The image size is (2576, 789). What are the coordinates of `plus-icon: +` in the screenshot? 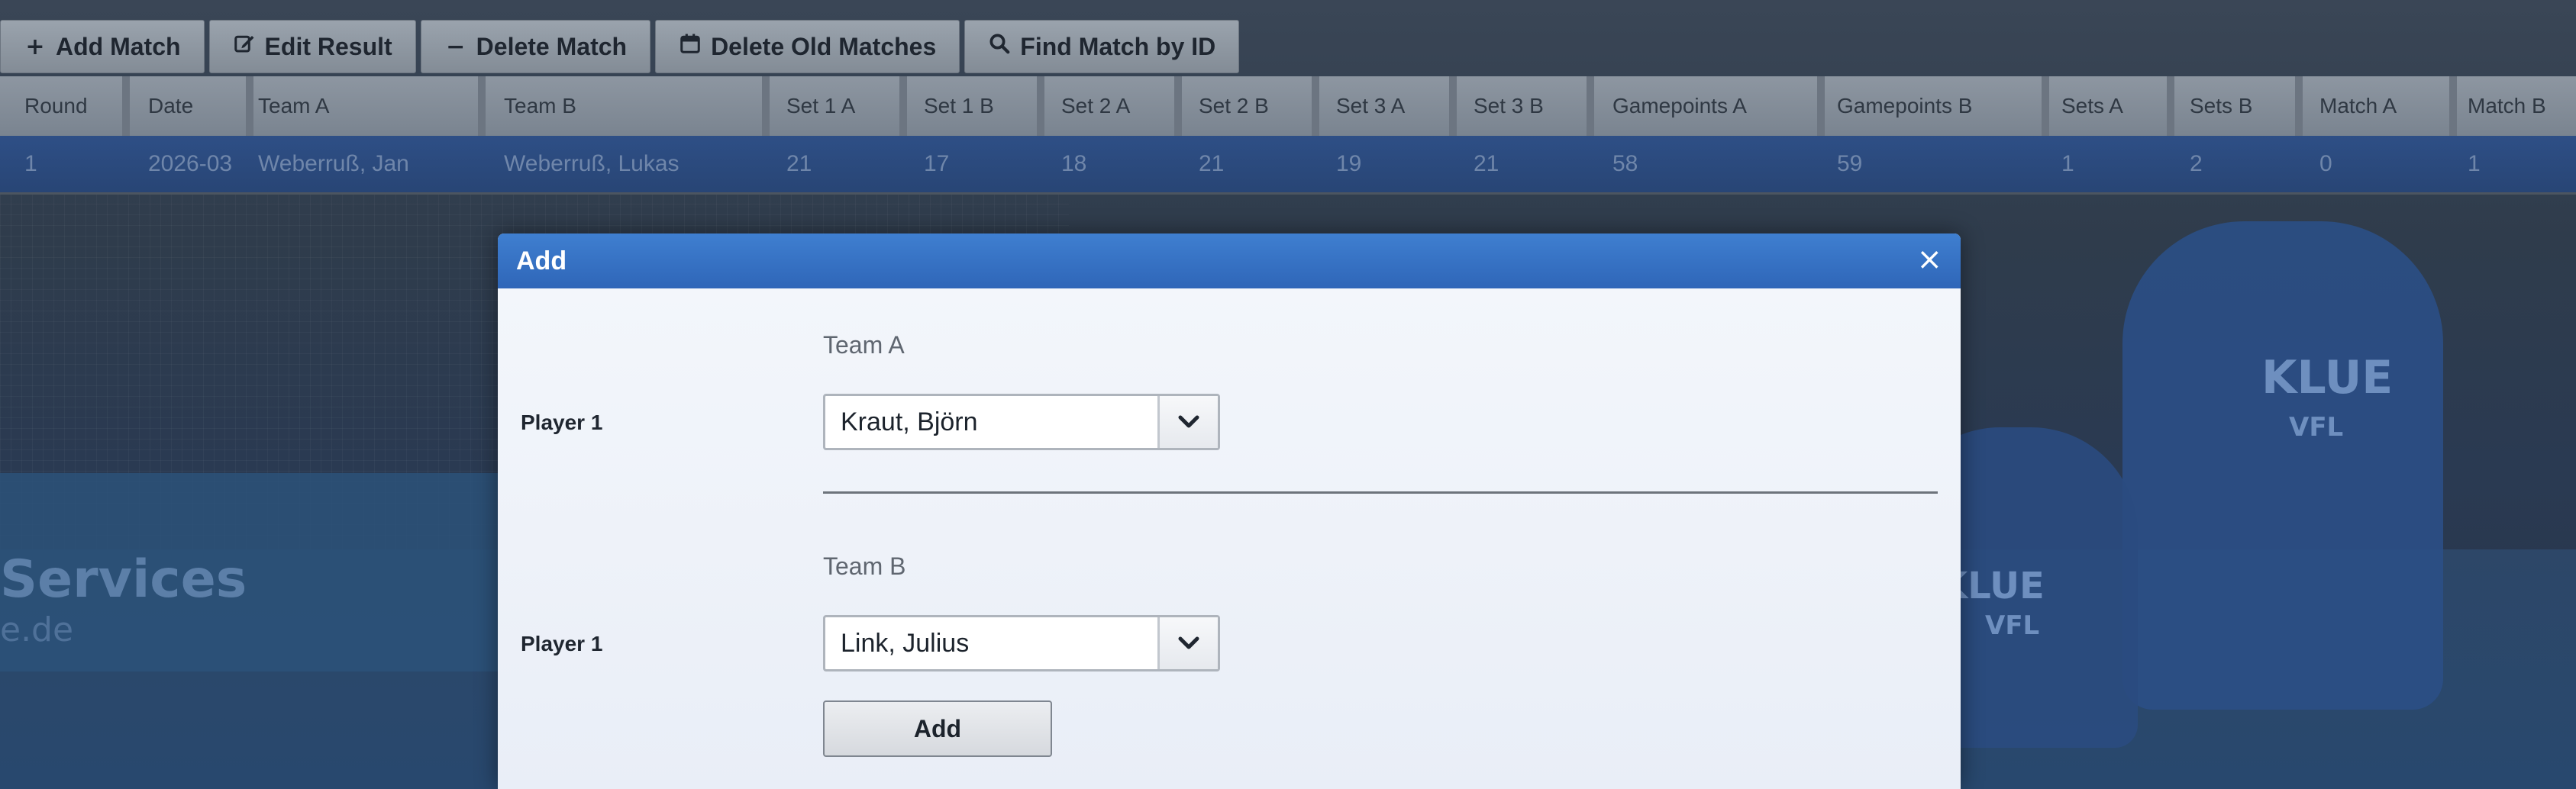 It's located at (35, 46).